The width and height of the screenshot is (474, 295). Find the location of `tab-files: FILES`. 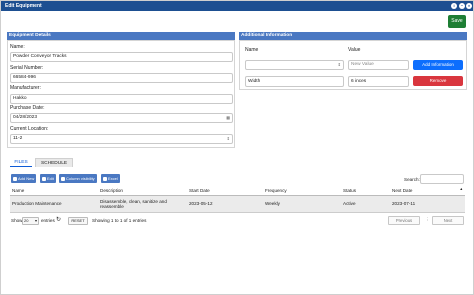

tab-files: FILES is located at coordinates (21, 162).